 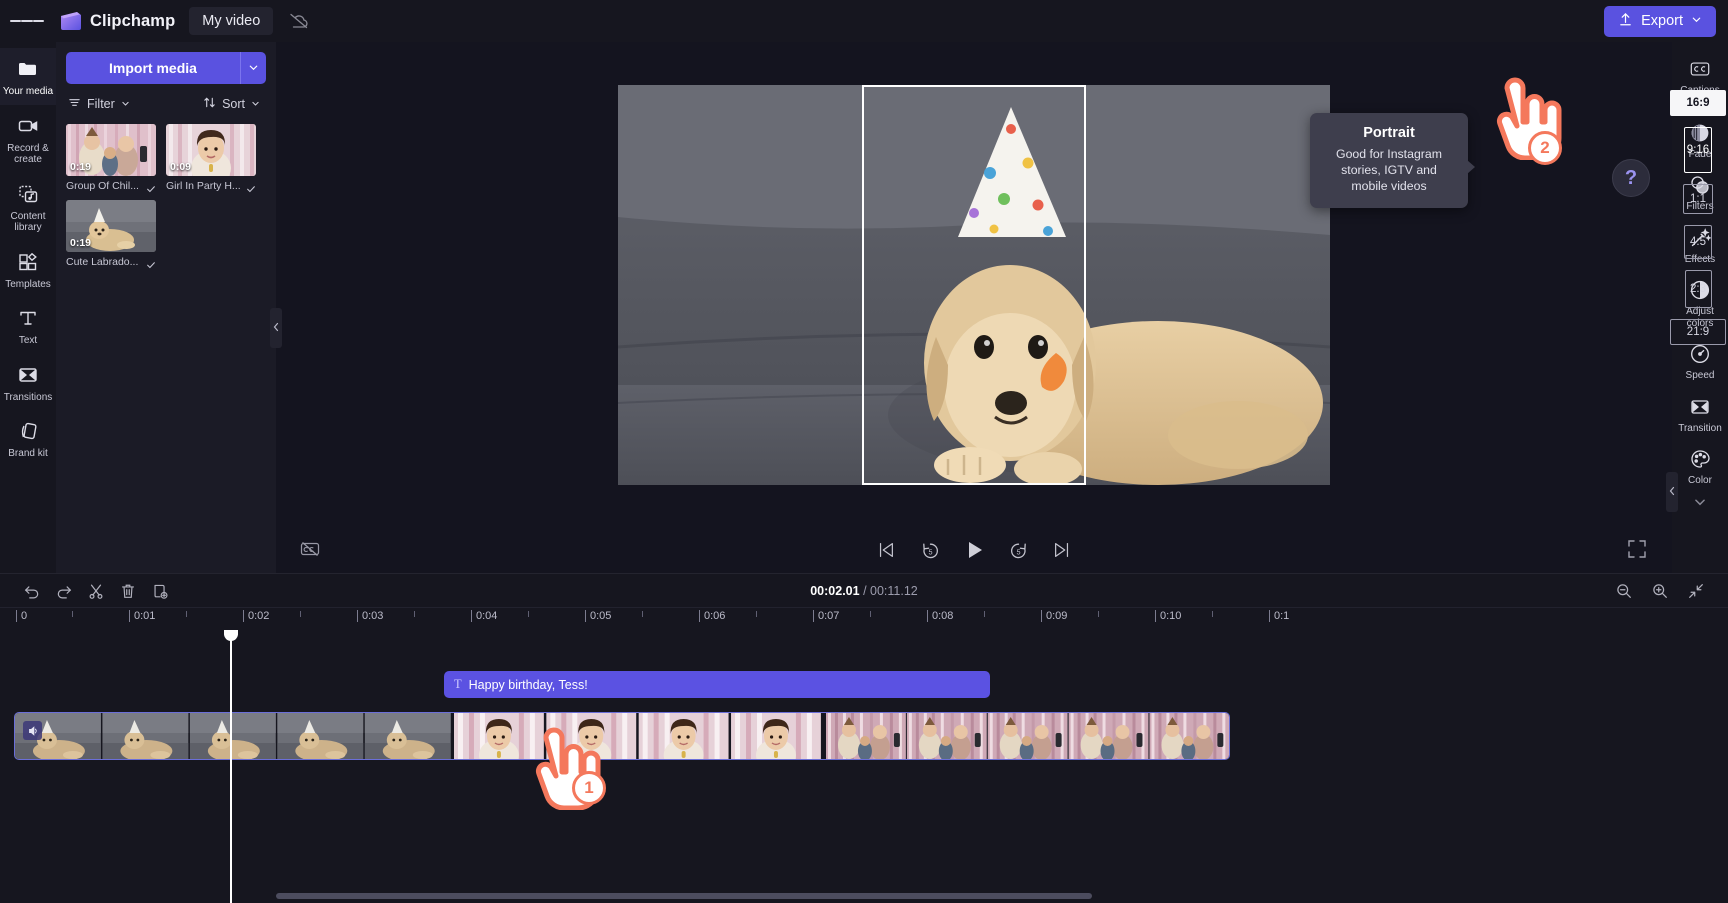 I want to click on rewind-5-icon: 5, so click(x=930, y=550).